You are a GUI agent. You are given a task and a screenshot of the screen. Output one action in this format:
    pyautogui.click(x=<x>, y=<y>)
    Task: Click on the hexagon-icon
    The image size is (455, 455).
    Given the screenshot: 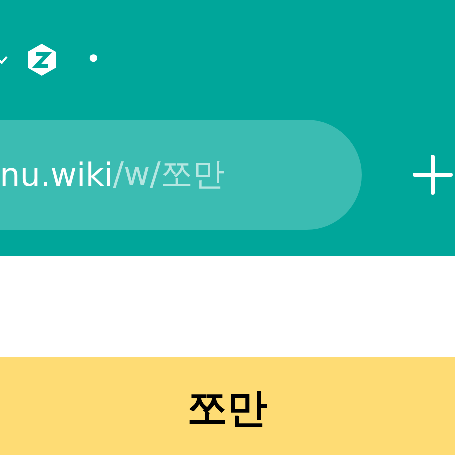 What is the action you would take?
    pyautogui.click(x=42, y=60)
    